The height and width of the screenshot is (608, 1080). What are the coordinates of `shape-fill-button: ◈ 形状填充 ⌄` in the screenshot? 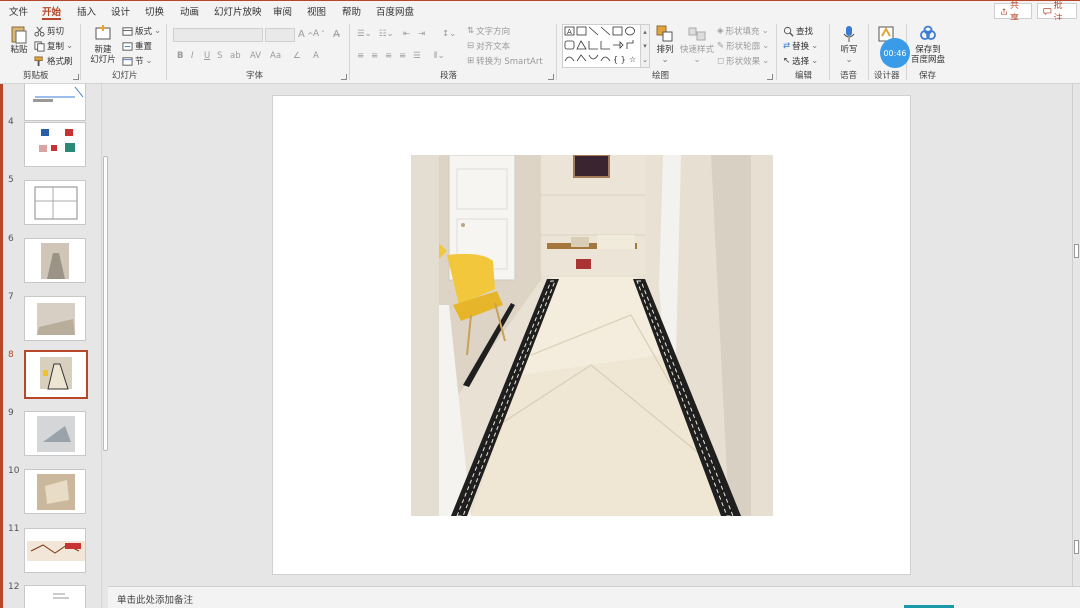 It's located at (743, 31).